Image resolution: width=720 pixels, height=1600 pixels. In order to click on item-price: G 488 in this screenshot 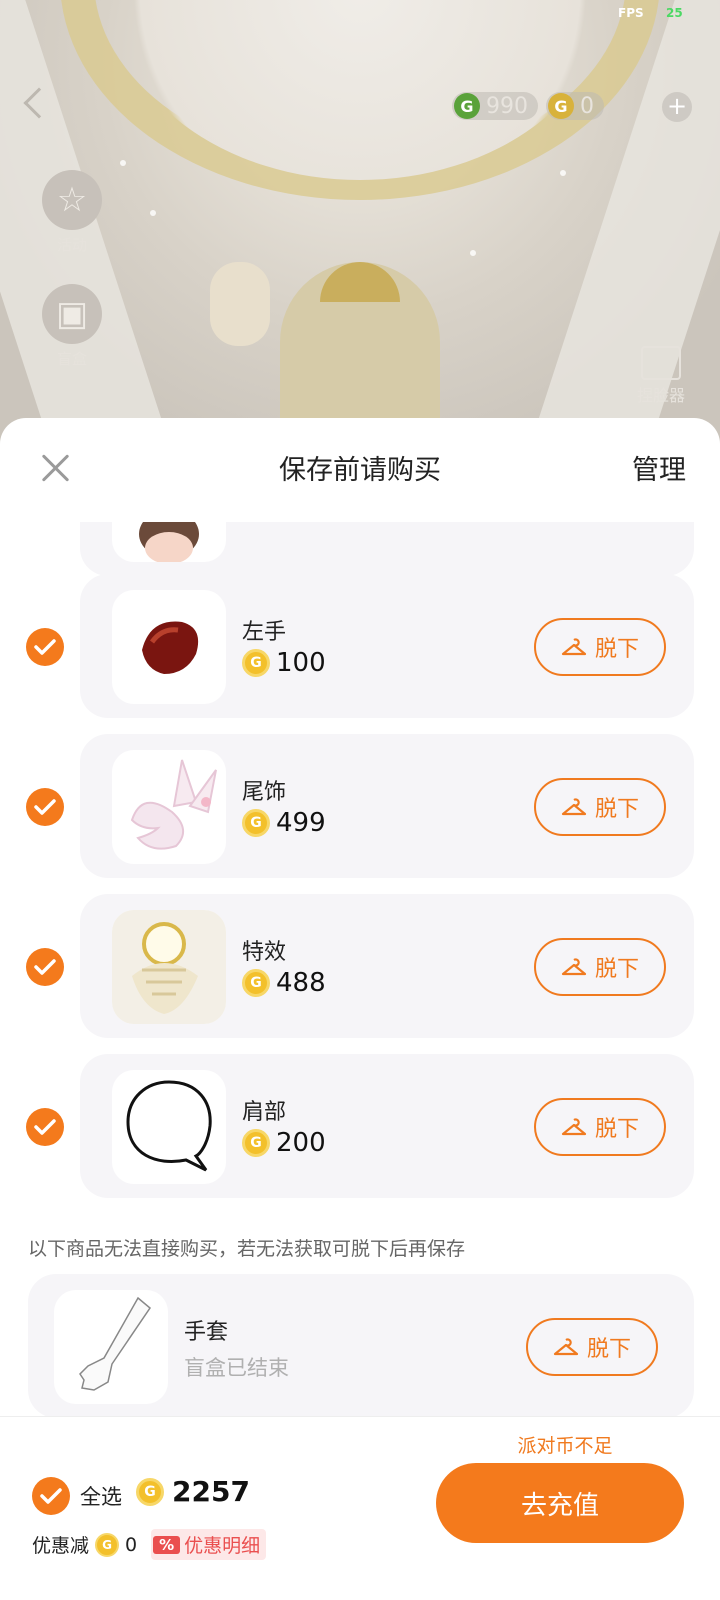, I will do `click(284, 983)`.